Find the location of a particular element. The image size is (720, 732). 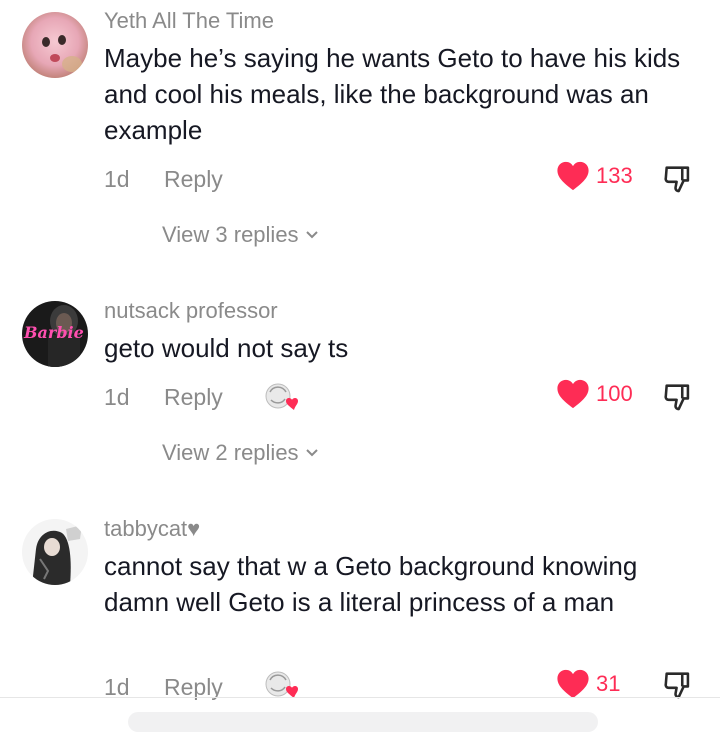

view-replies-button: View 2 replies is located at coordinates (240, 453).